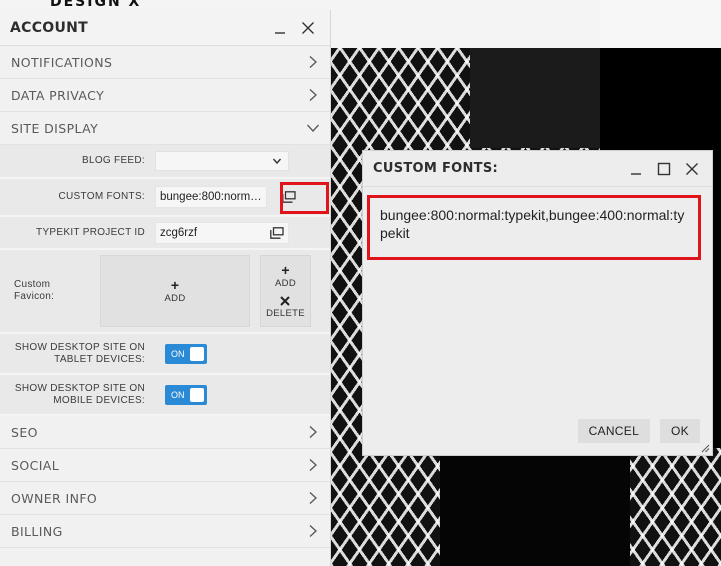 This screenshot has width=721, height=566. I want to click on favicon-delete-button: DELETE, so click(285, 307).